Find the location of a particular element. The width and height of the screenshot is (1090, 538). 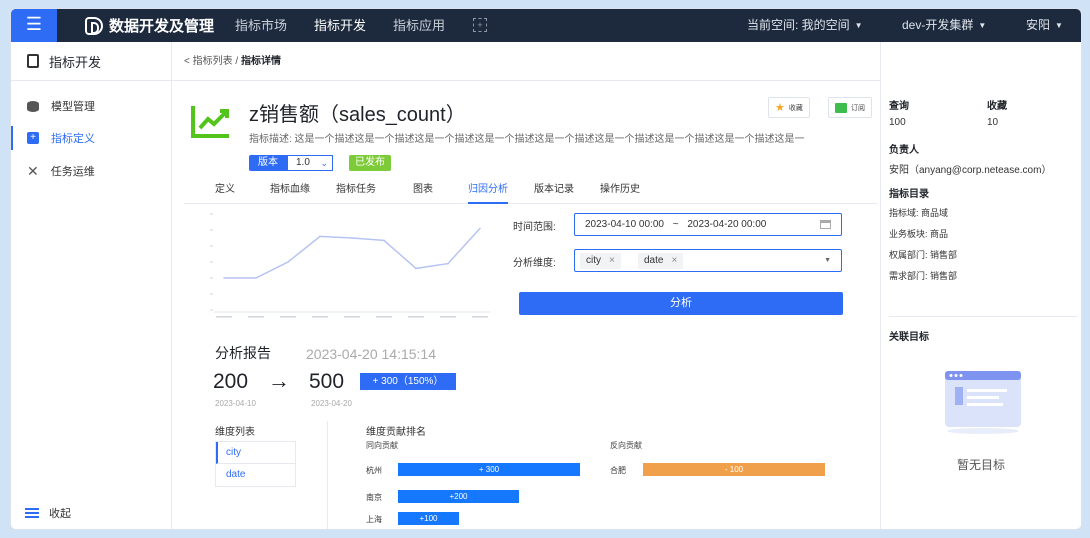

nav-metric-dev: 指标开发 is located at coordinates (340, 25).